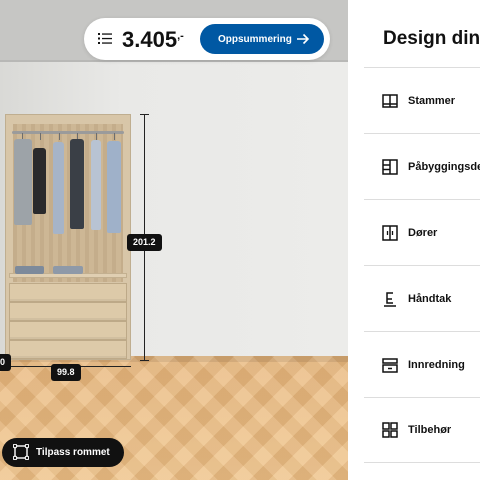 Image resolution: width=480 pixels, height=480 pixels. Describe the element at coordinates (390, 299) in the screenshot. I see `handle-icon` at that location.